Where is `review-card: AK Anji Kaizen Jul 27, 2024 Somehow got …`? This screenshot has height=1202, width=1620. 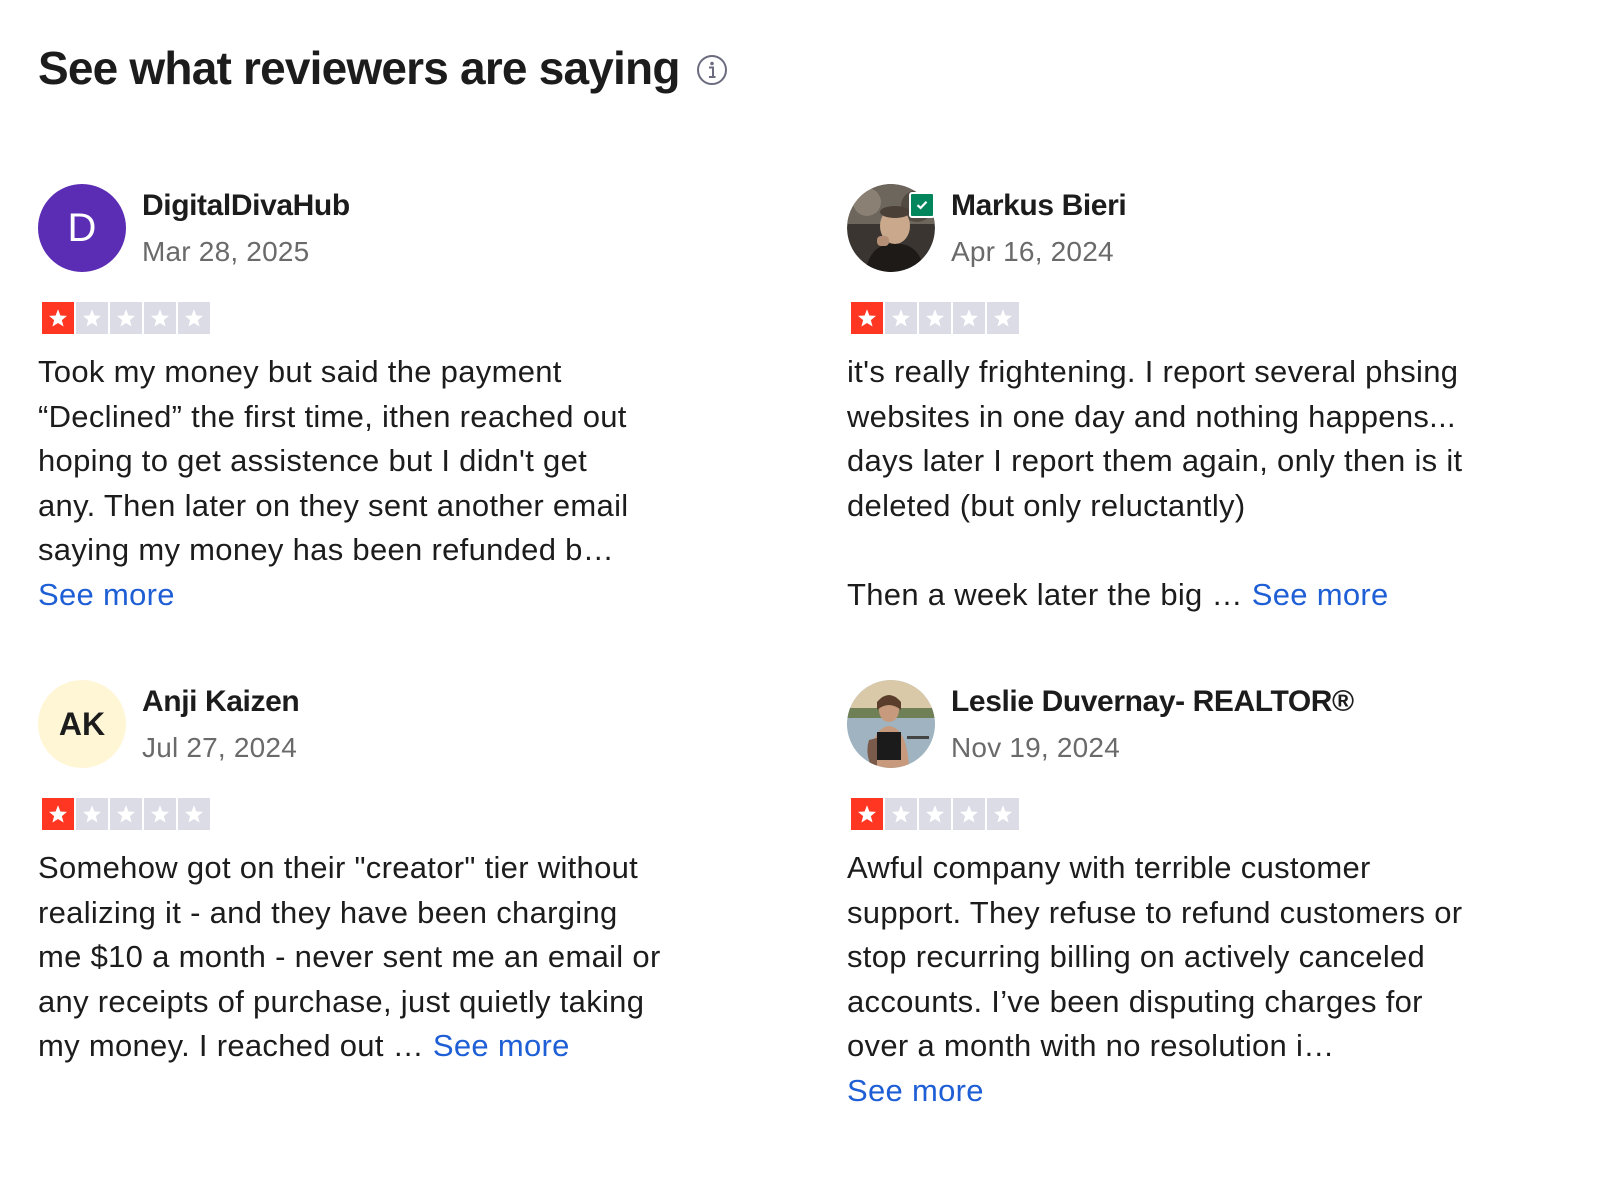 review-card: AK Anji Kaizen Jul 27, 2024 Somehow got … is located at coordinates (388, 874).